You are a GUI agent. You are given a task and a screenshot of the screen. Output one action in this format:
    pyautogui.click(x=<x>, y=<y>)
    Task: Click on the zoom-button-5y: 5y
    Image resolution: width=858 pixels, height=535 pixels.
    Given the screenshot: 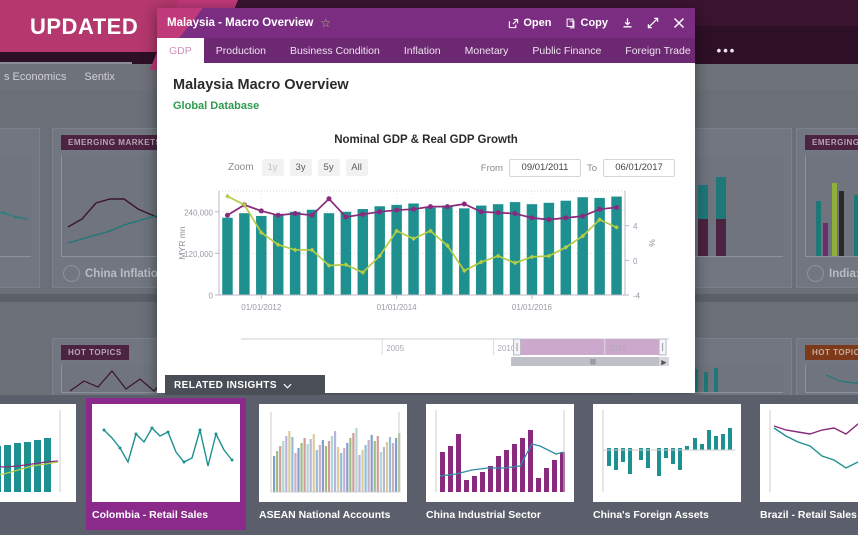 What is the action you would take?
    pyautogui.click(x=328, y=167)
    